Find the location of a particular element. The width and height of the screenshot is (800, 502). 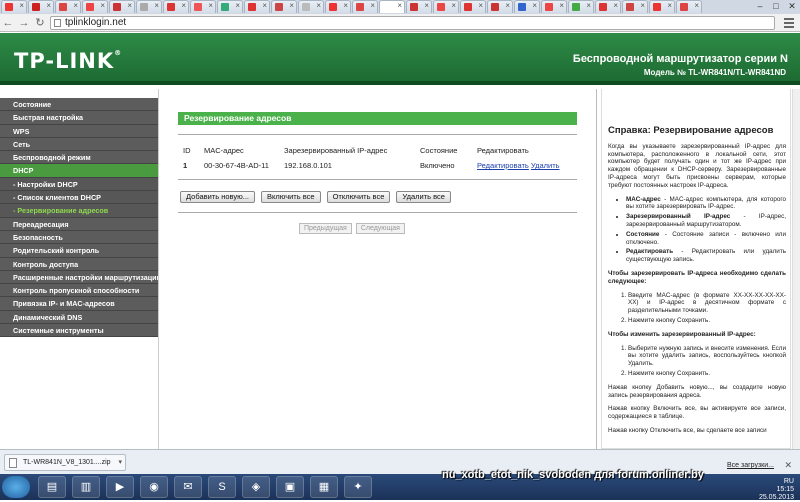

browser-menu-icon is located at coordinates (789, 23).